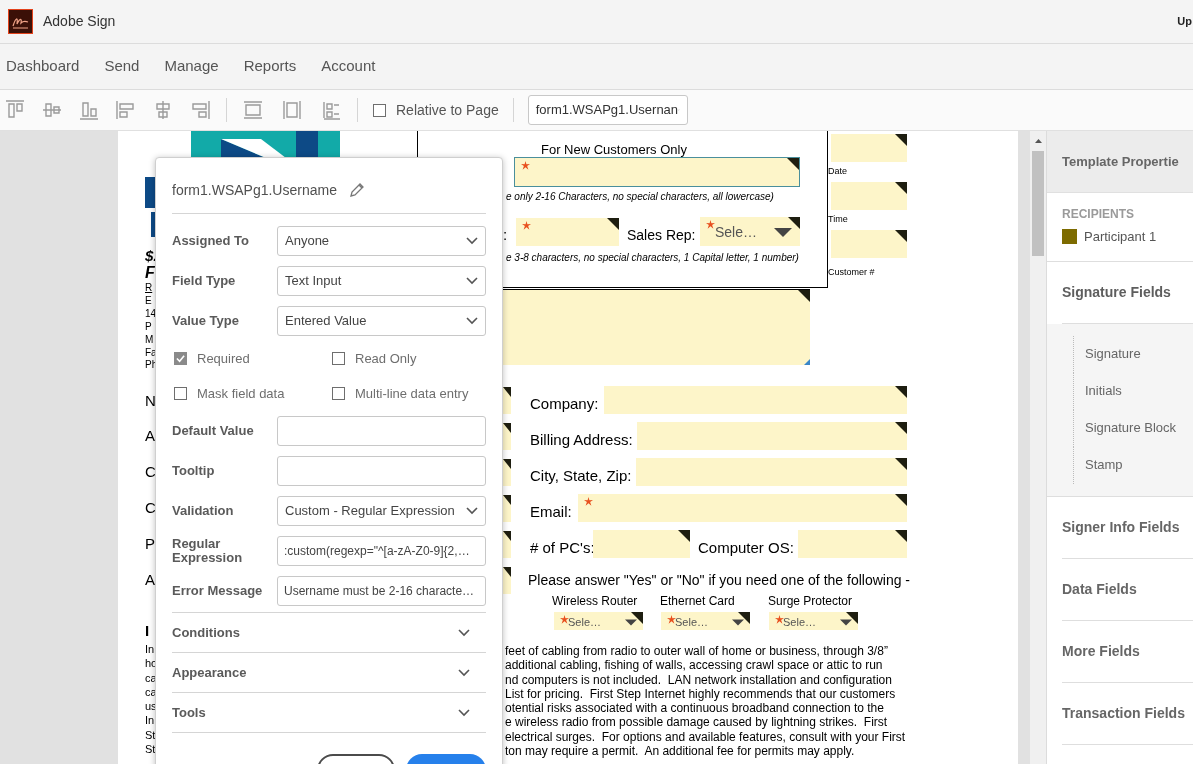 Image resolution: width=1193 pixels, height=764 pixels. I want to click on nav-link: Manage, so click(191, 66).